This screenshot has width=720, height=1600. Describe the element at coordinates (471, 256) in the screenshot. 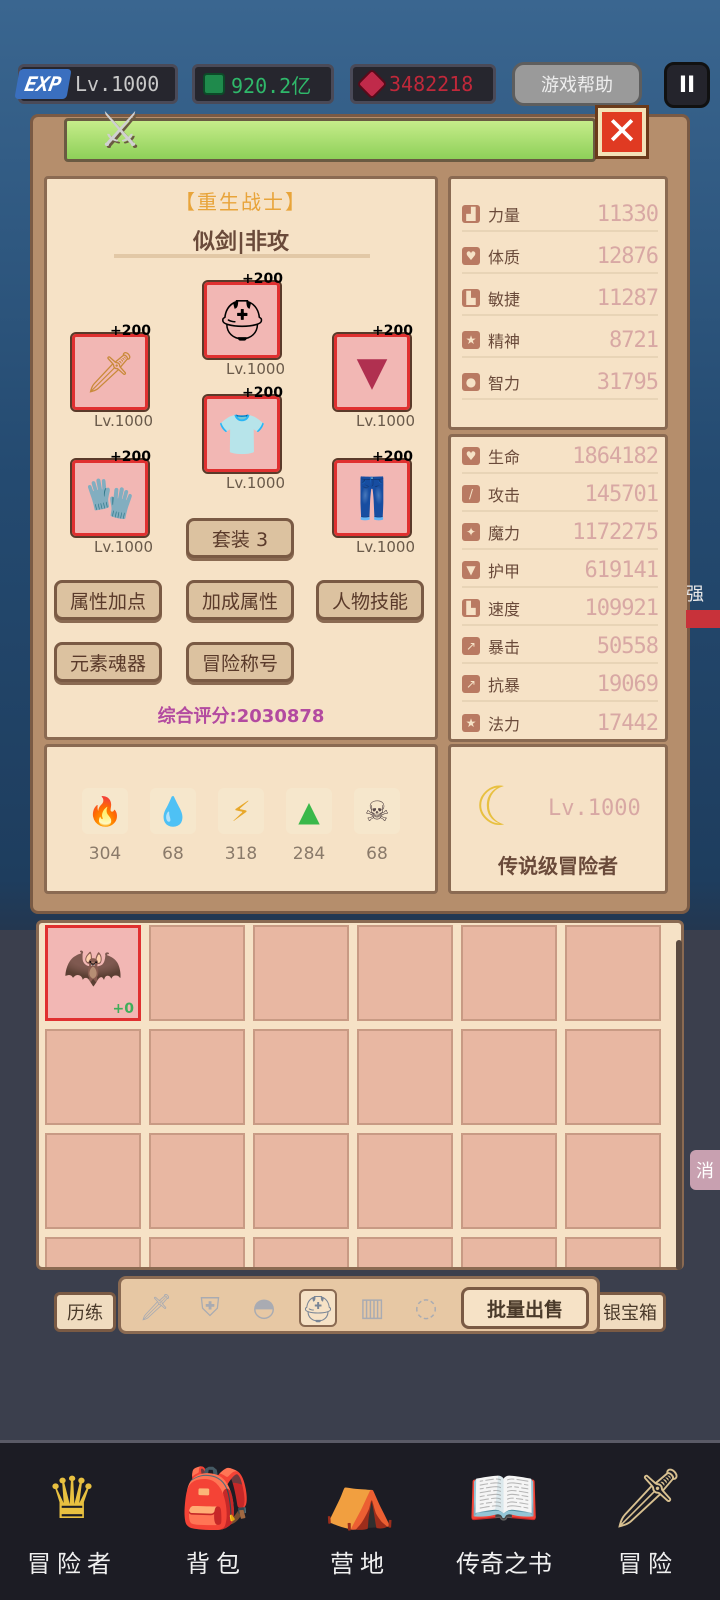

I see `heart-icon: ♥` at that location.